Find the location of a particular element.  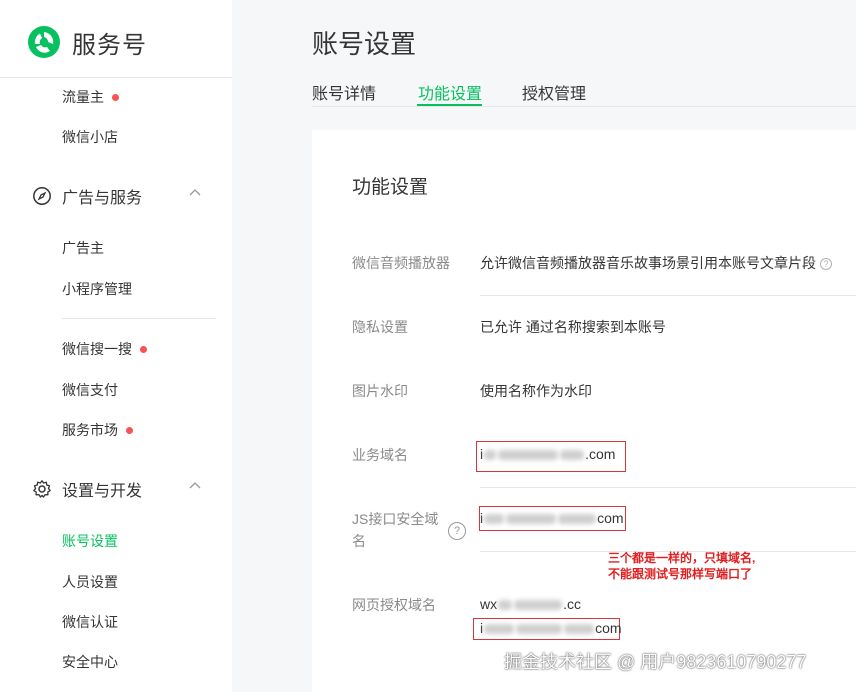

sidebar-item-divider is located at coordinates (139, 318).